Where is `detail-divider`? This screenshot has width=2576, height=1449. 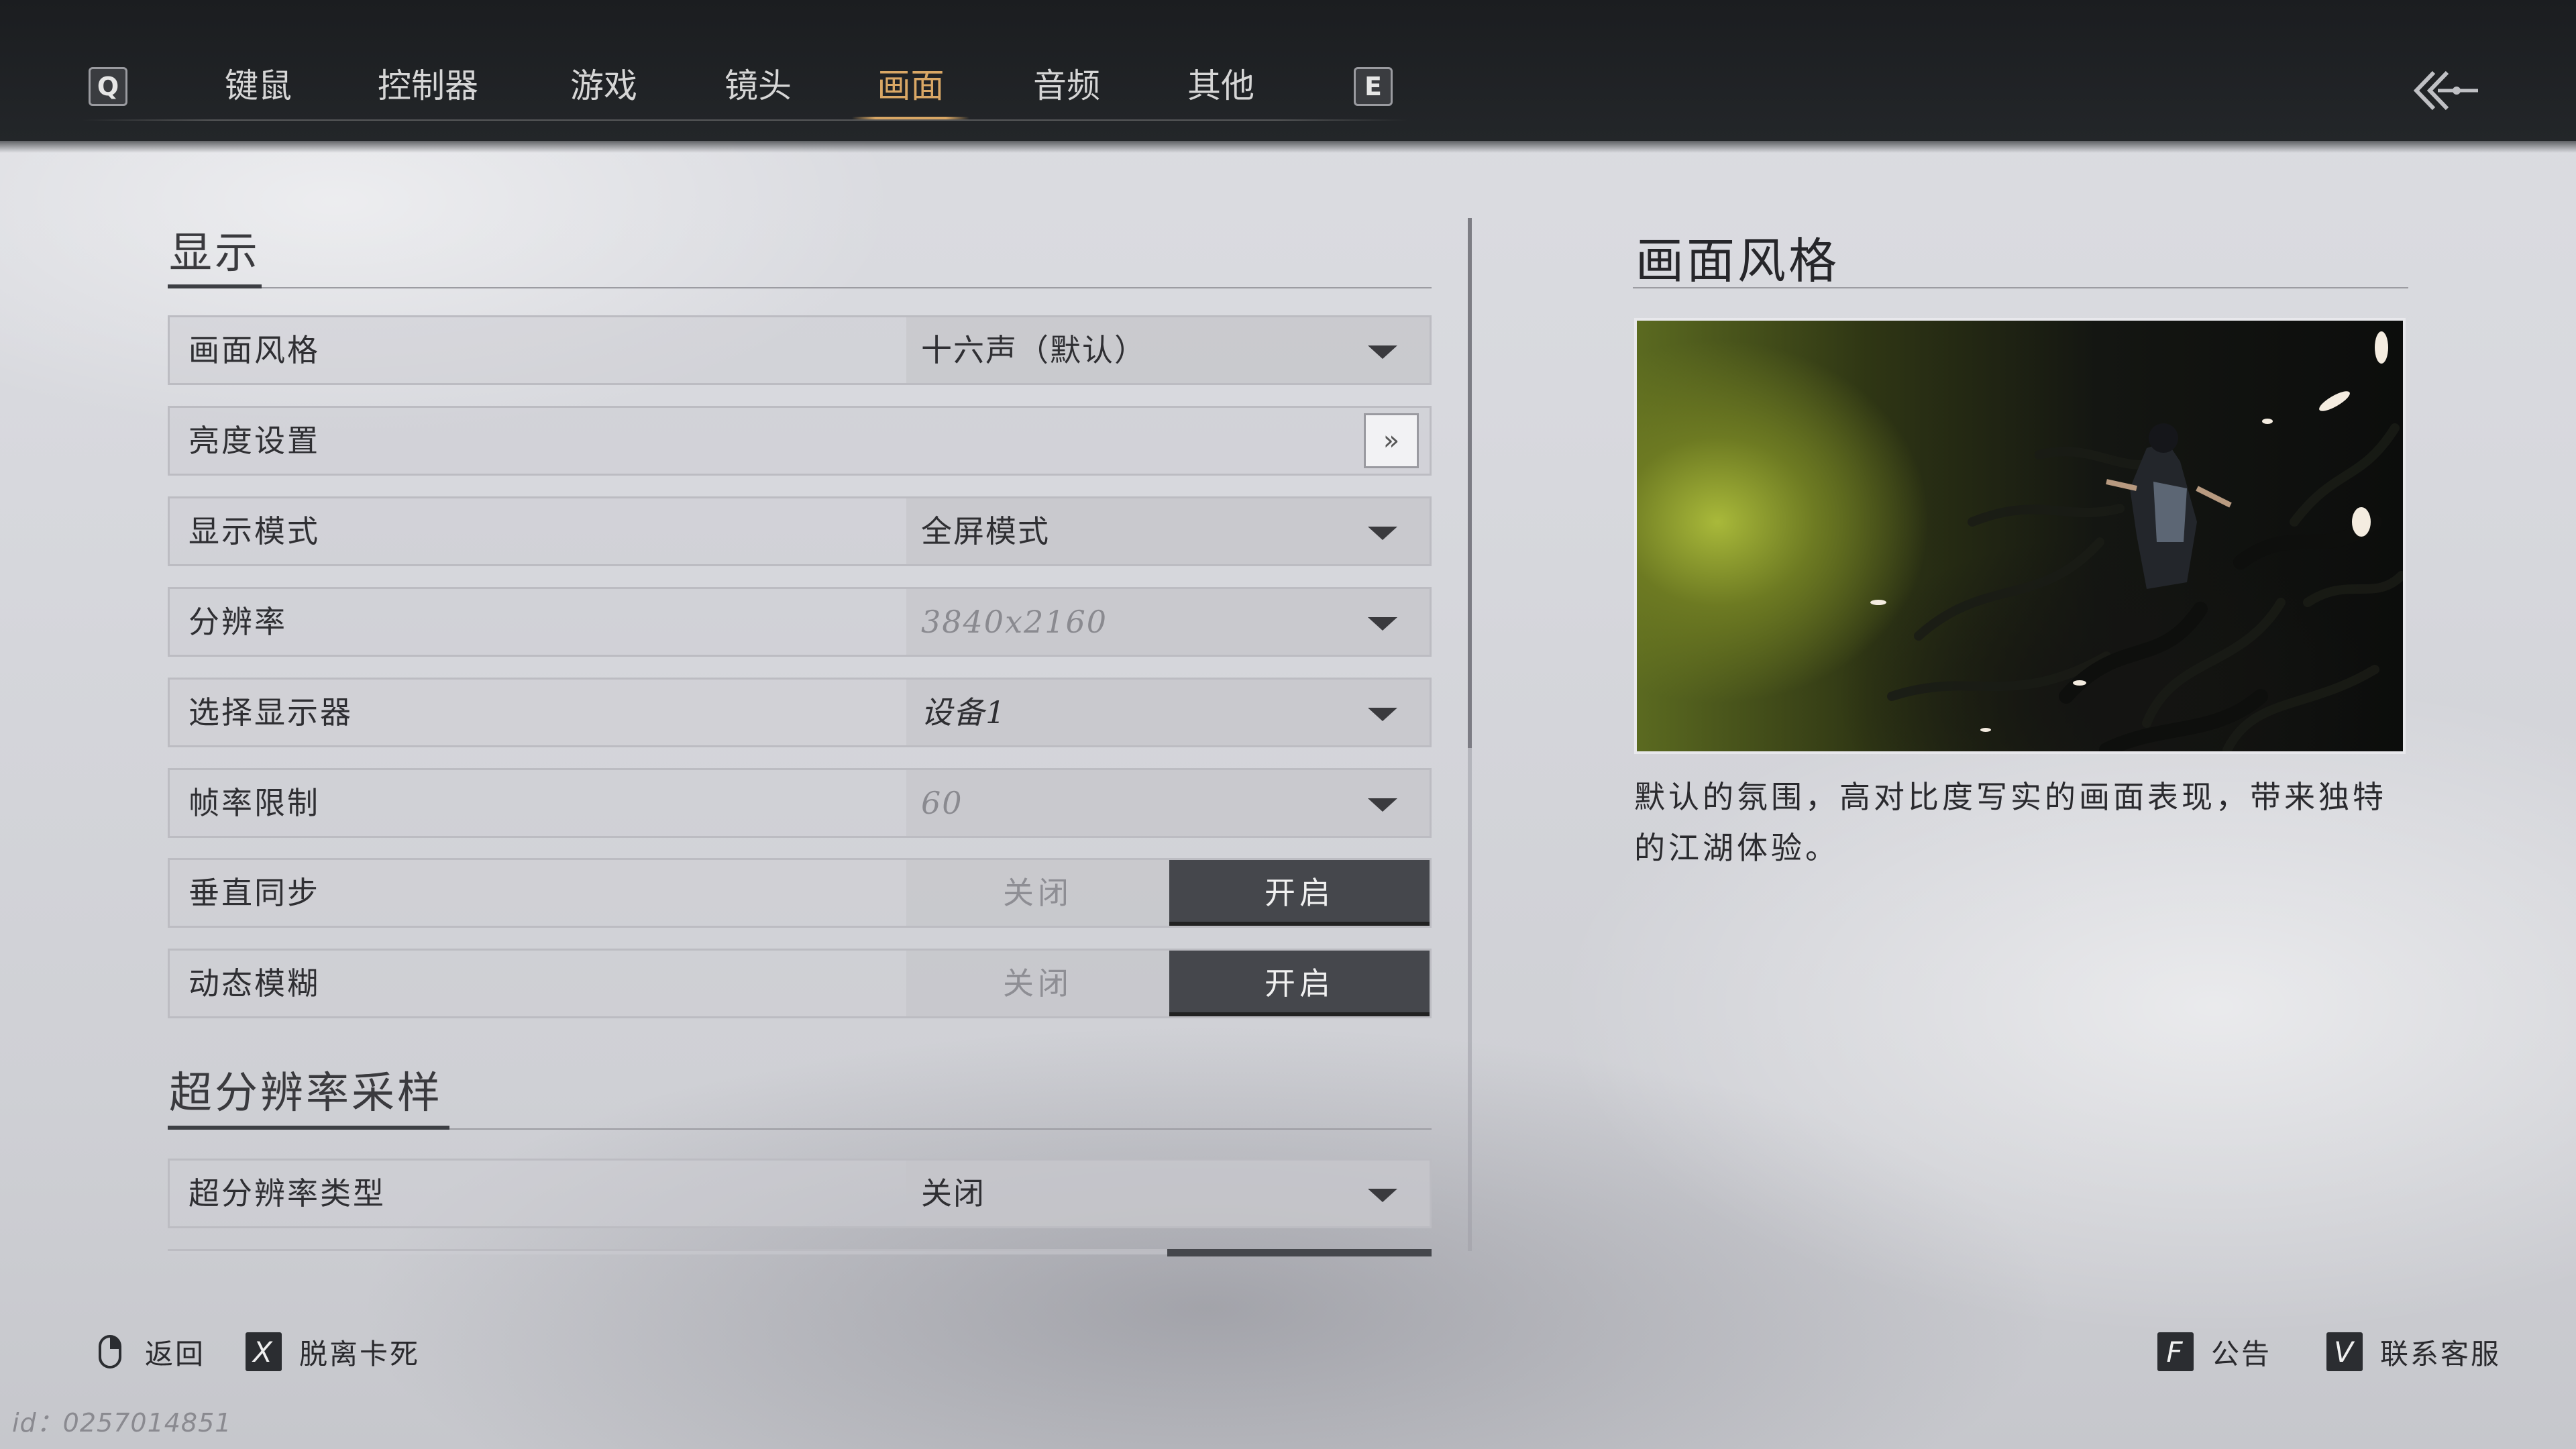 detail-divider is located at coordinates (2020, 287).